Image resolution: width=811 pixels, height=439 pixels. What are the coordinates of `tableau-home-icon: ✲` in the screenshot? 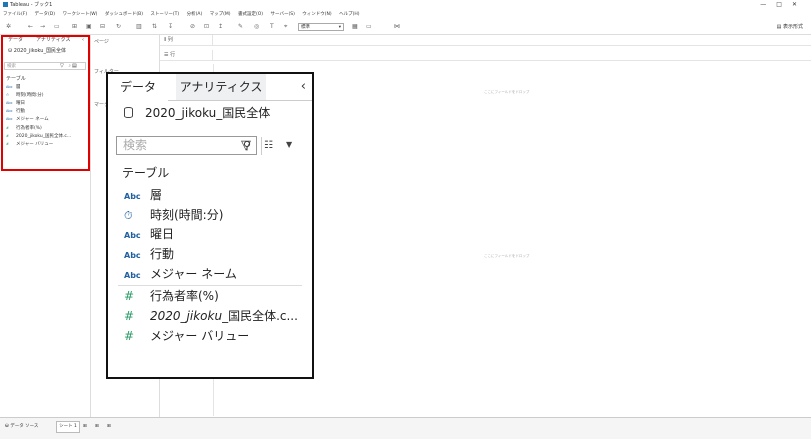 It's located at (8, 27).